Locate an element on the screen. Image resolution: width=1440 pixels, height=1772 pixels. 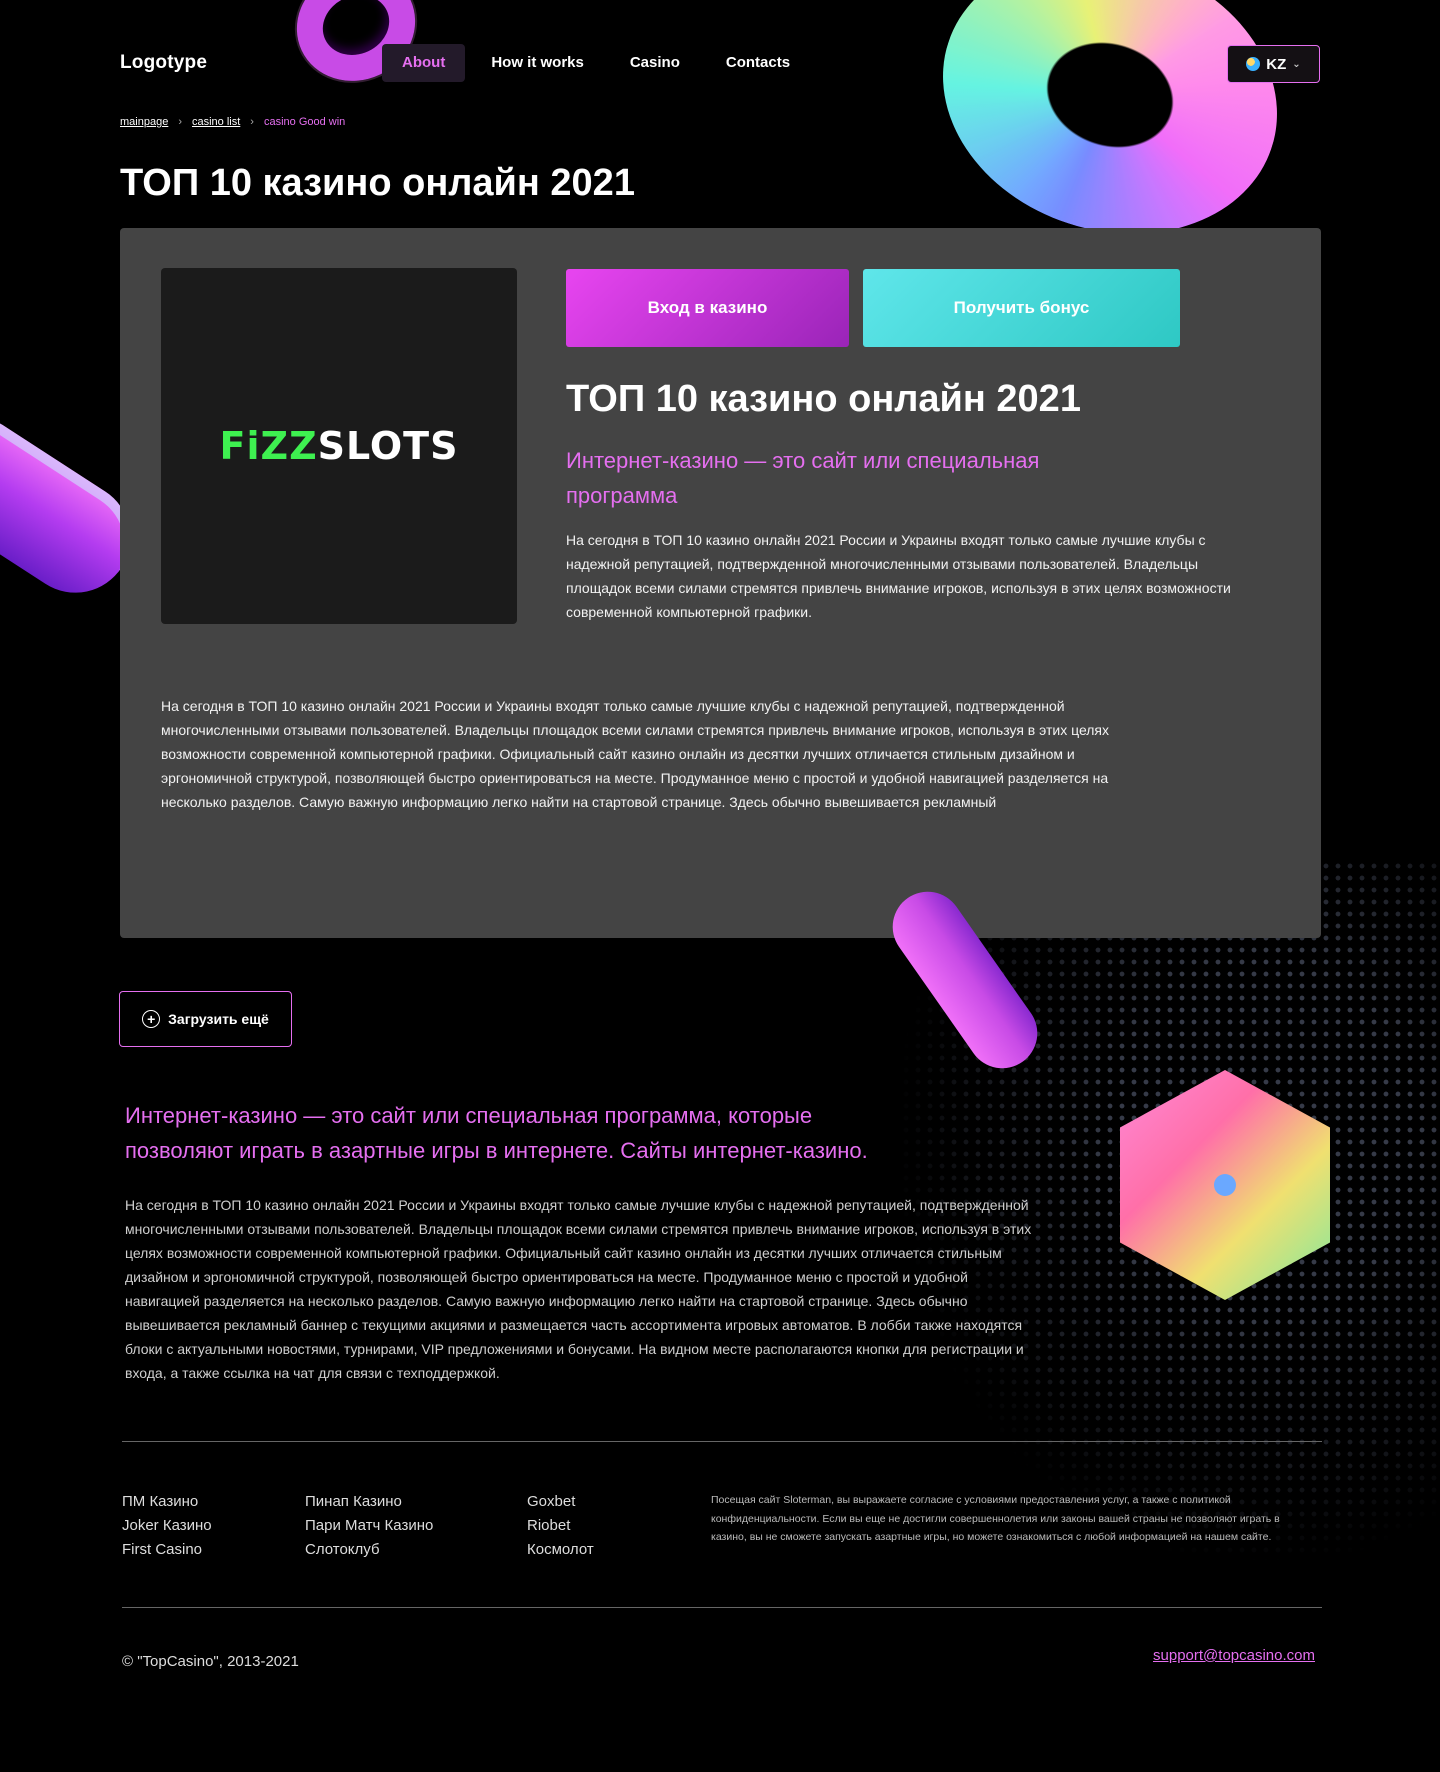
plus-circle-icon: + is located at coordinates (151, 1019).